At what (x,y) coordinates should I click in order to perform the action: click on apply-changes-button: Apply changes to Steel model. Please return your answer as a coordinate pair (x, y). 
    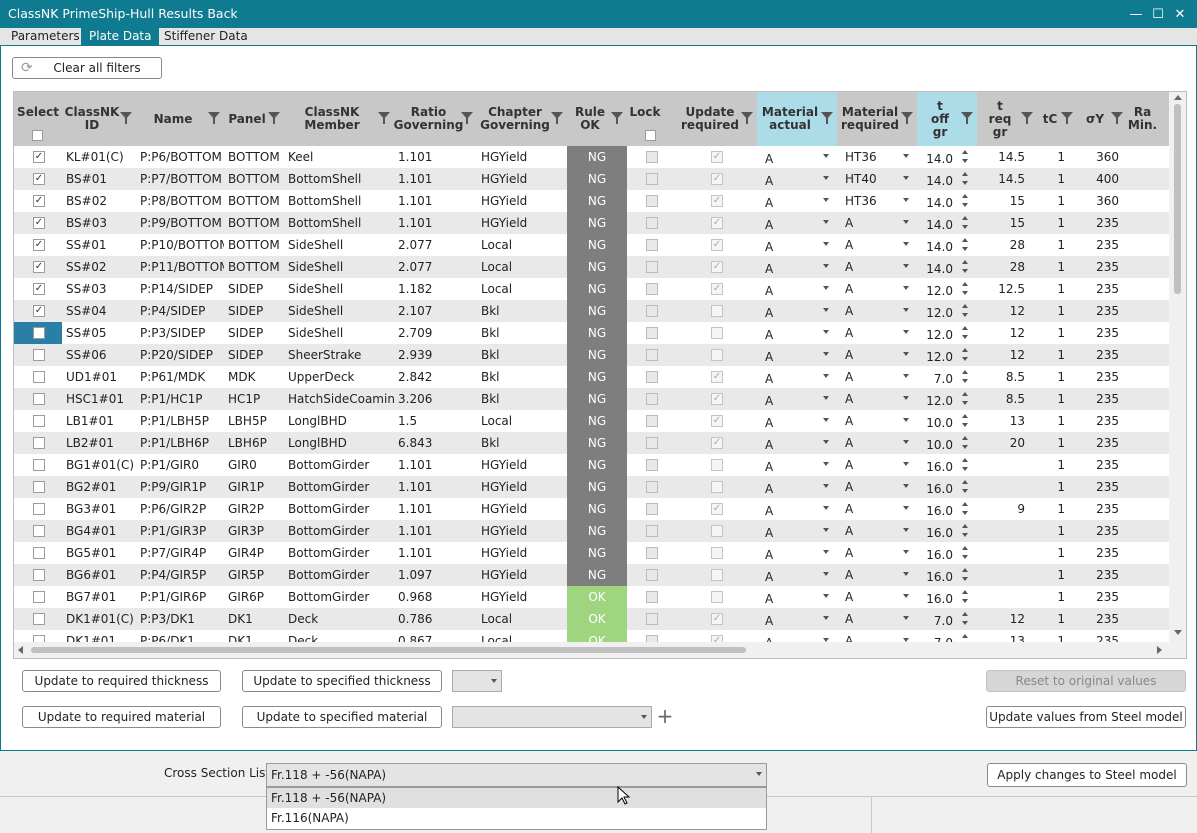
    Looking at the image, I should click on (1087, 775).